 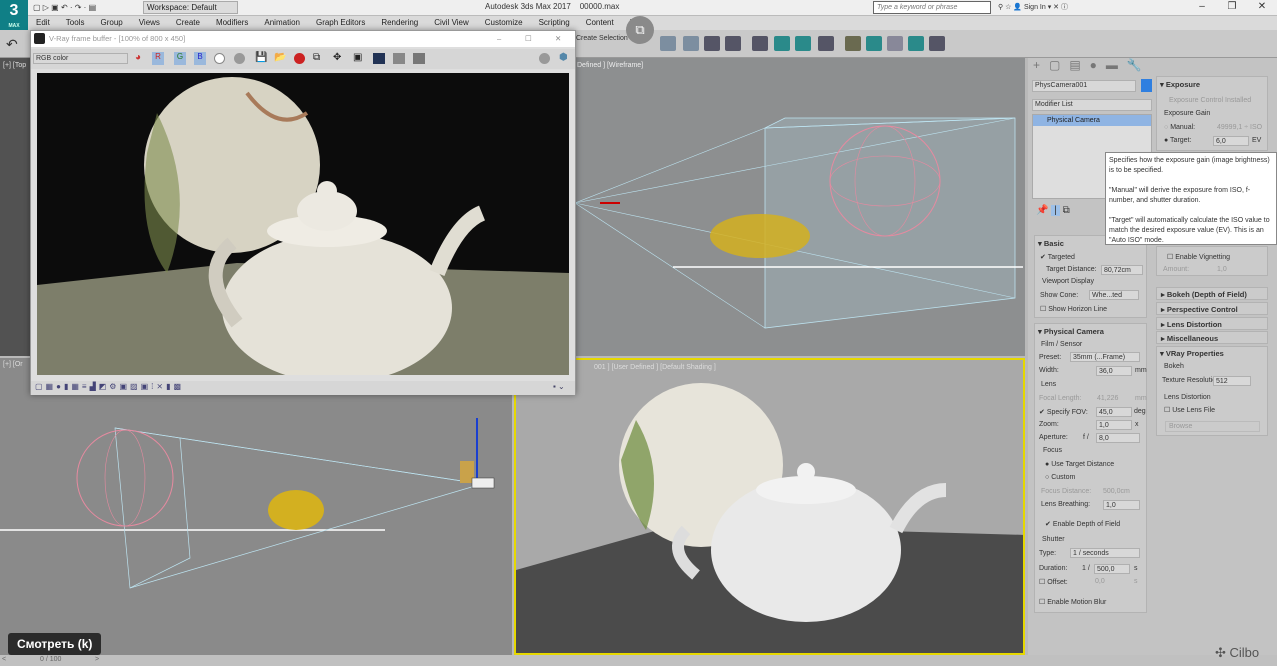 I want to click on command-panel-tabs: +▢▤●▬🔧, so click(x=1092, y=65).